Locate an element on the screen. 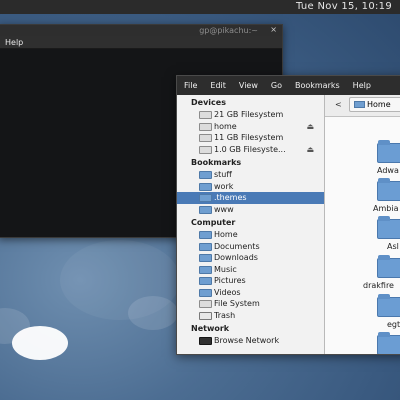 The width and height of the screenshot is (400, 400). sidebar-item-pictures: Pictures is located at coordinates (250, 281).